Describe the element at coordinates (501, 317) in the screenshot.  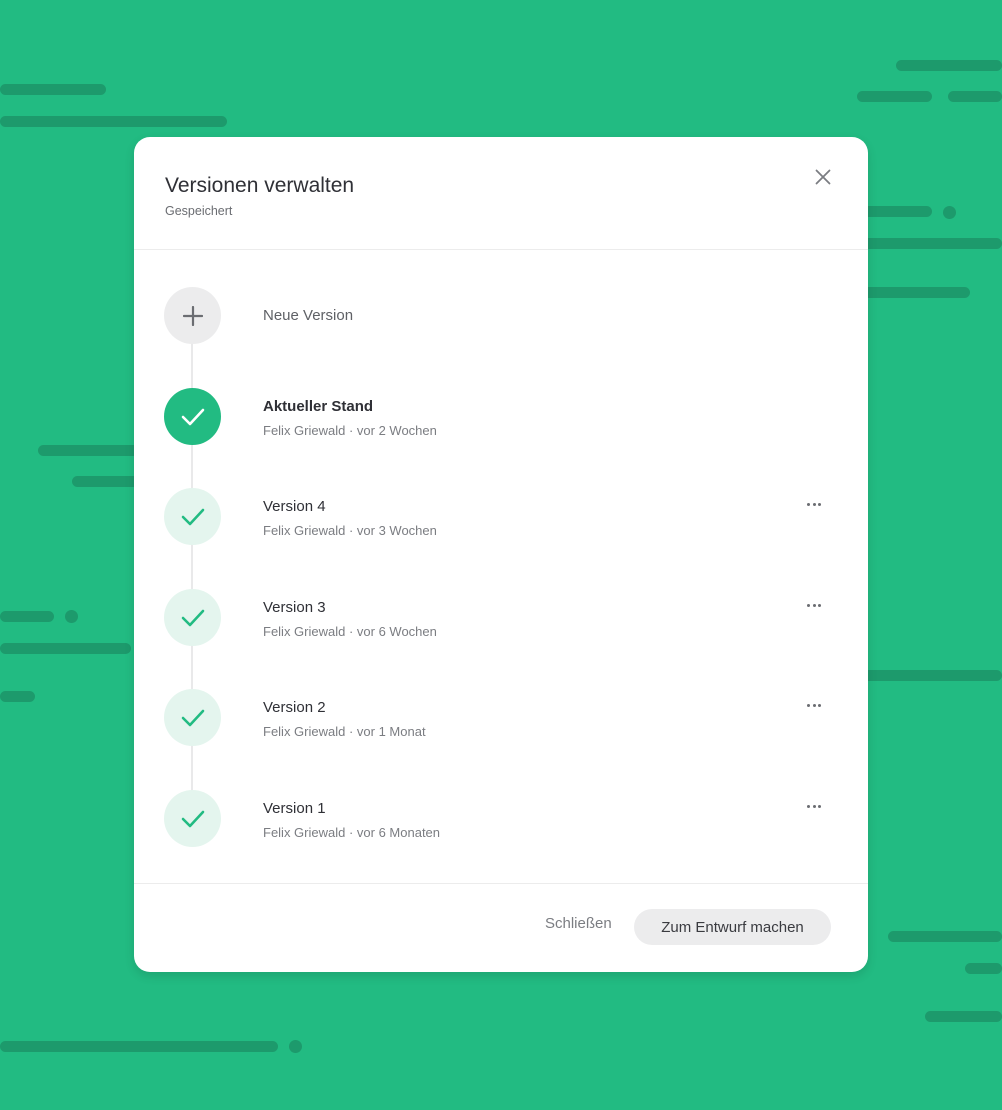
I see `new-version-row: Neue Version` at that location.